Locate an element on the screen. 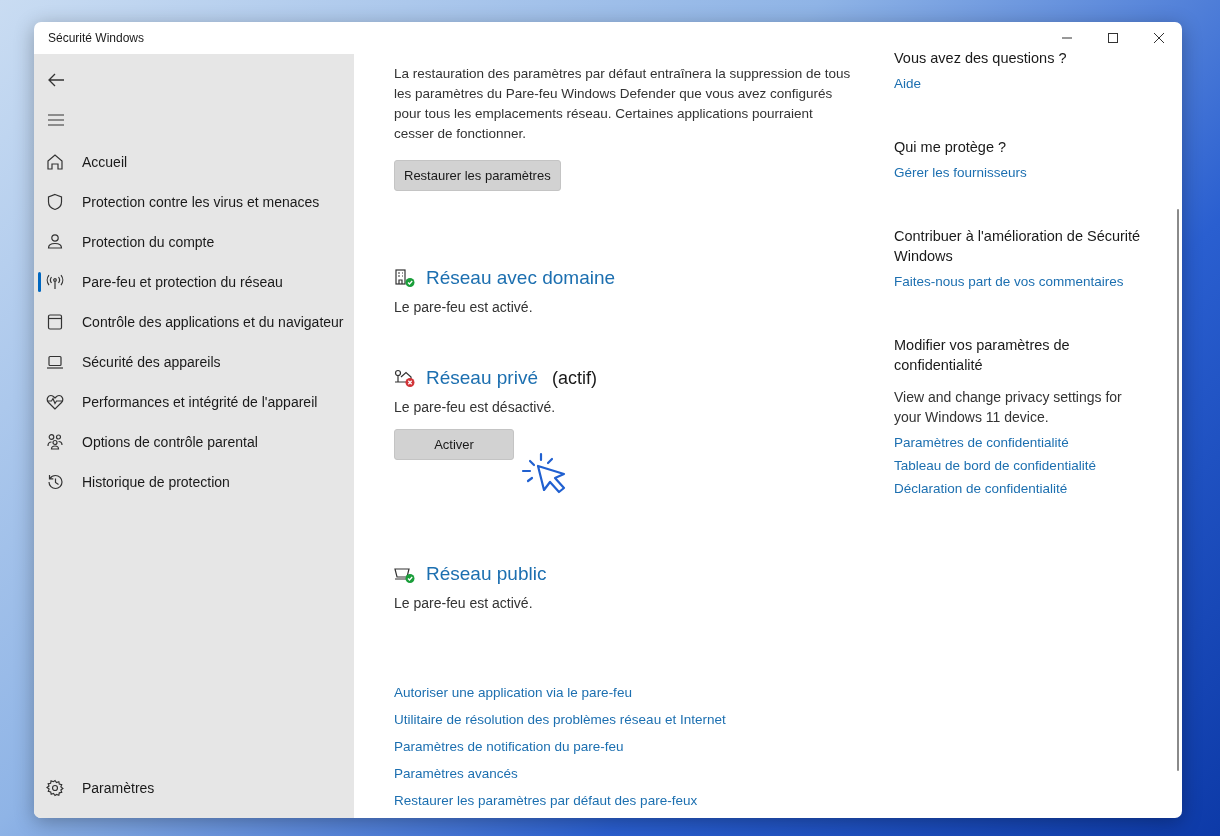 This screenshot has height=836, width=1220. sidebar-item: Historique de protection is located at coordinates (194, 482).